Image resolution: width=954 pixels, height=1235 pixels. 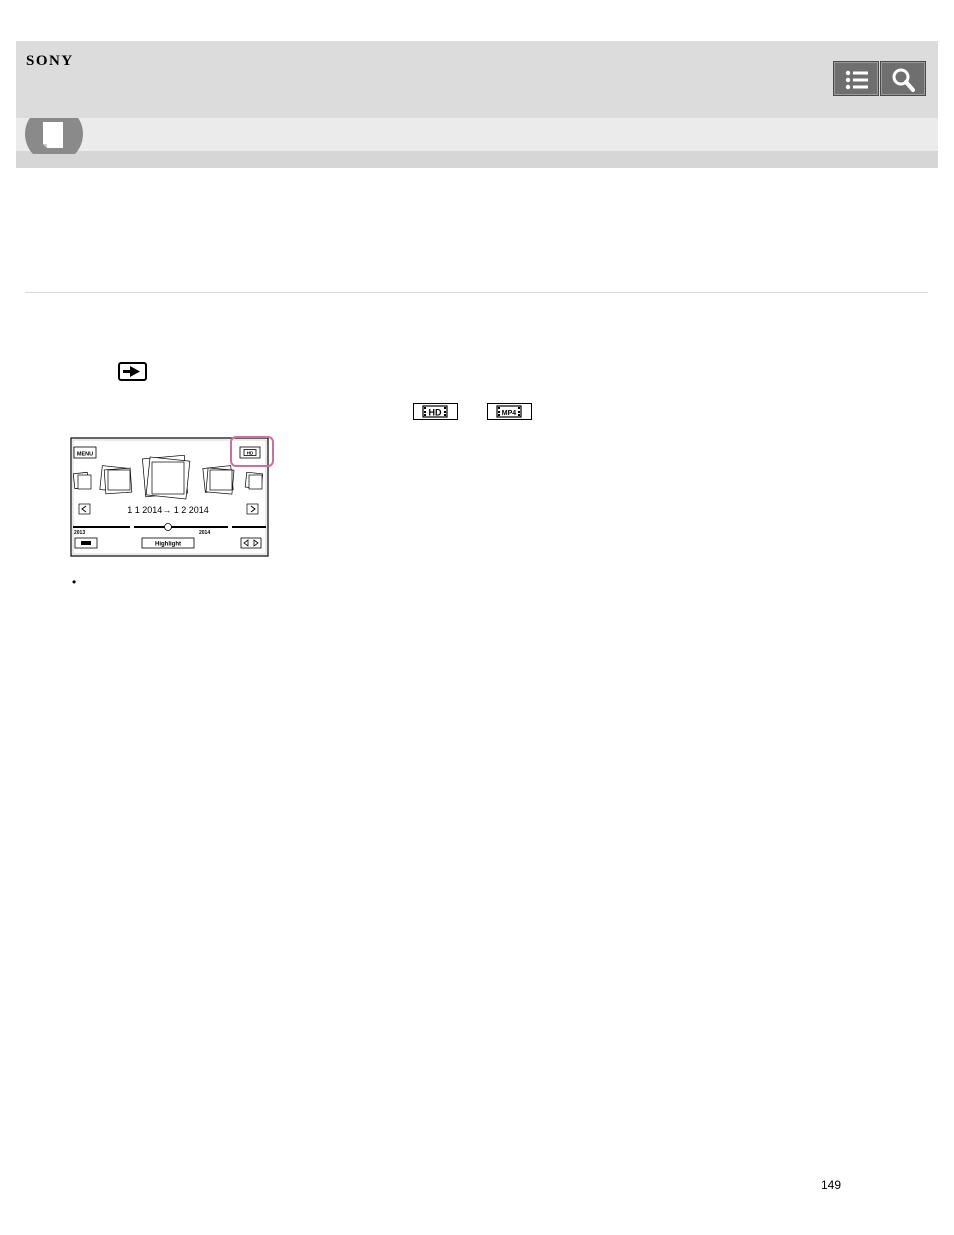 I want to click on page-number: 149, so click(x=831, y=1185).